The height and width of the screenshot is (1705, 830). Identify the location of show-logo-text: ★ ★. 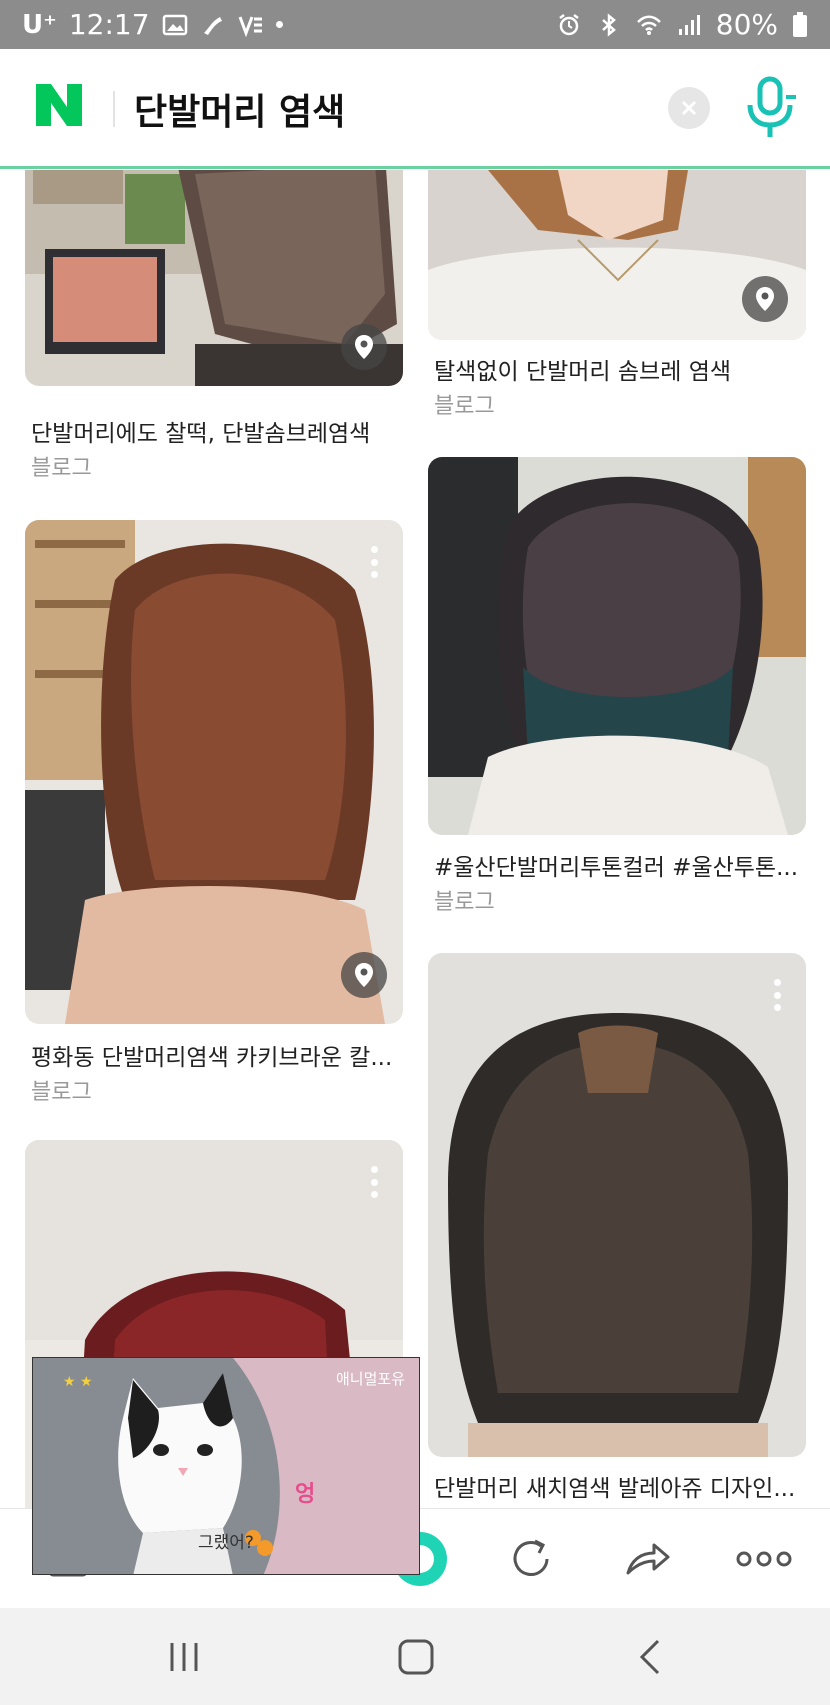
(78, 1382).